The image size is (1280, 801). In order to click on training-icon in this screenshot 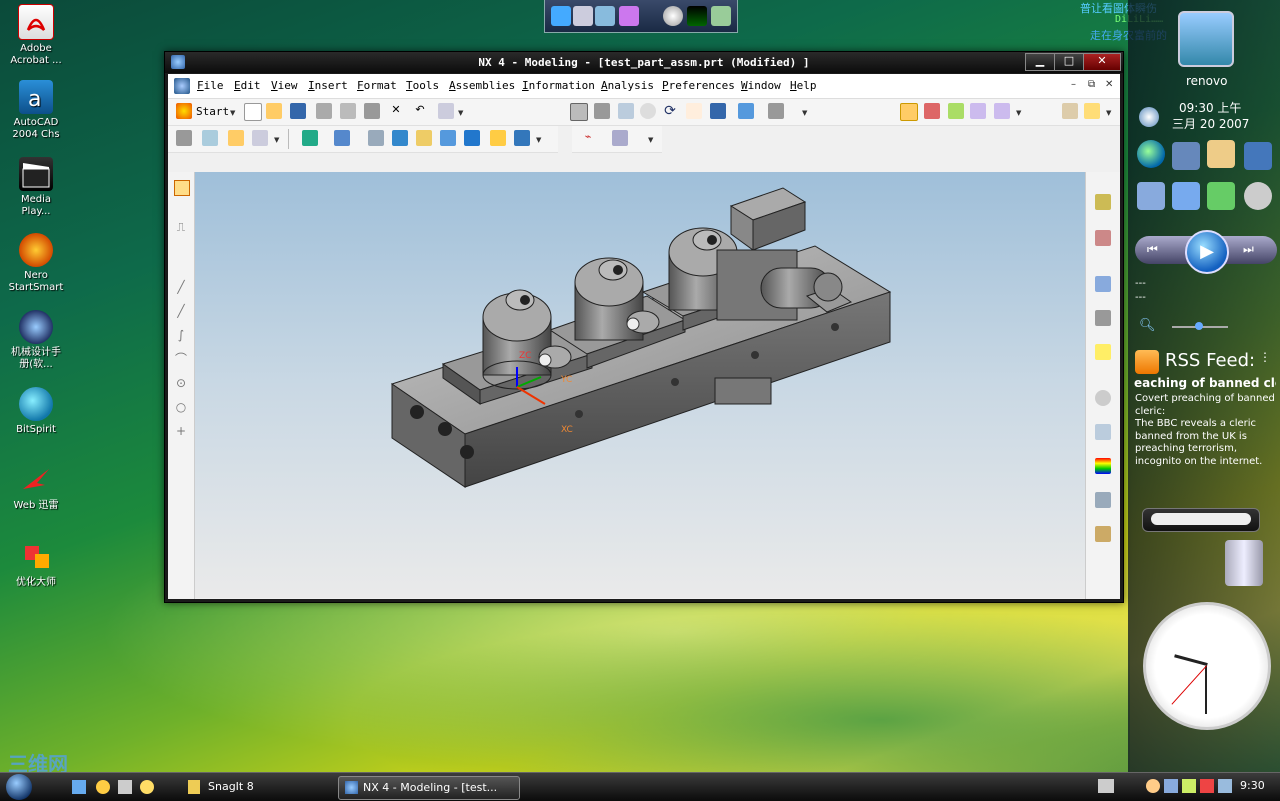, I will do `click(1103, 318)`.